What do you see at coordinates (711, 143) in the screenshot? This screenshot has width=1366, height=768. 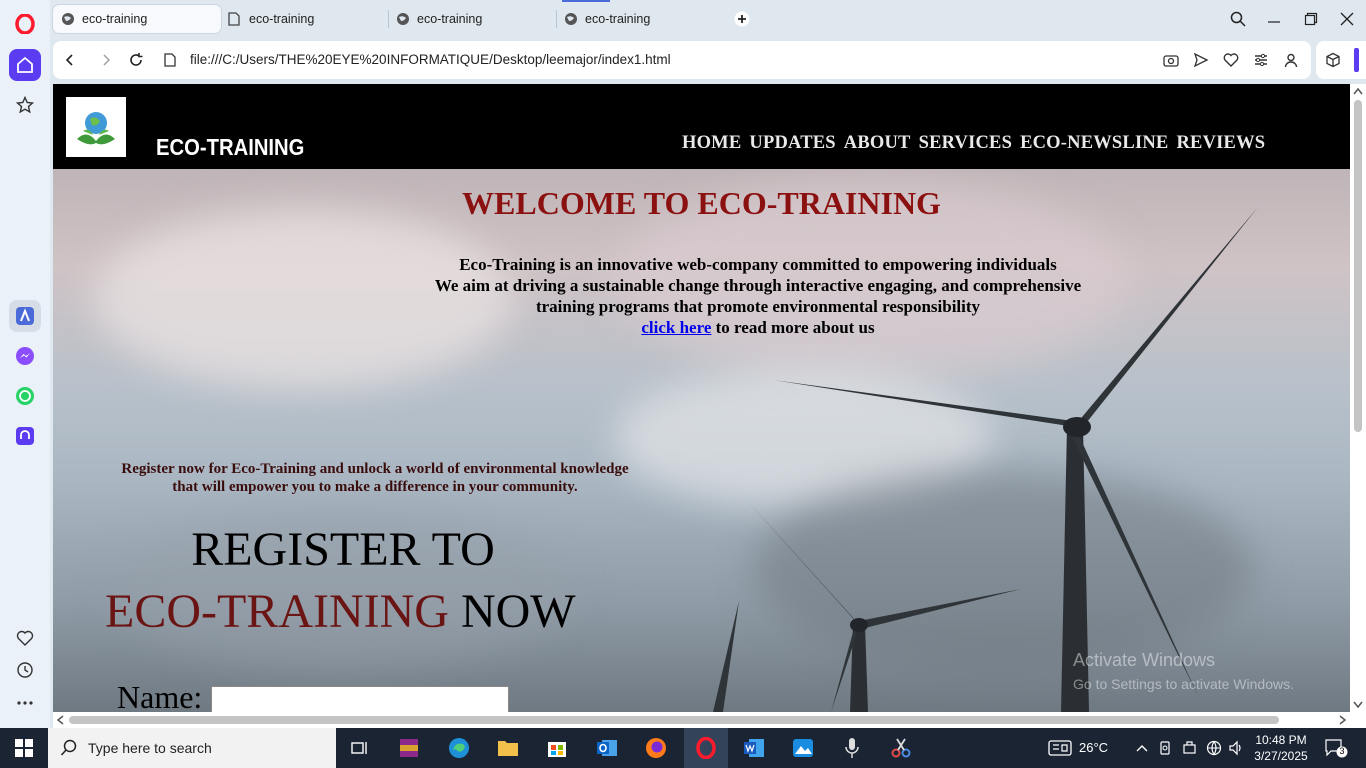 I see `nav-home: HOME` at bounding box center [711, 143].